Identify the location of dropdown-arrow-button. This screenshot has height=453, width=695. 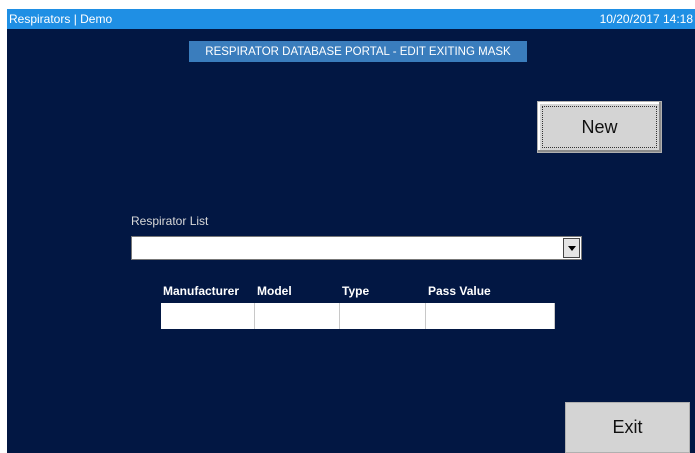
(571, 248).